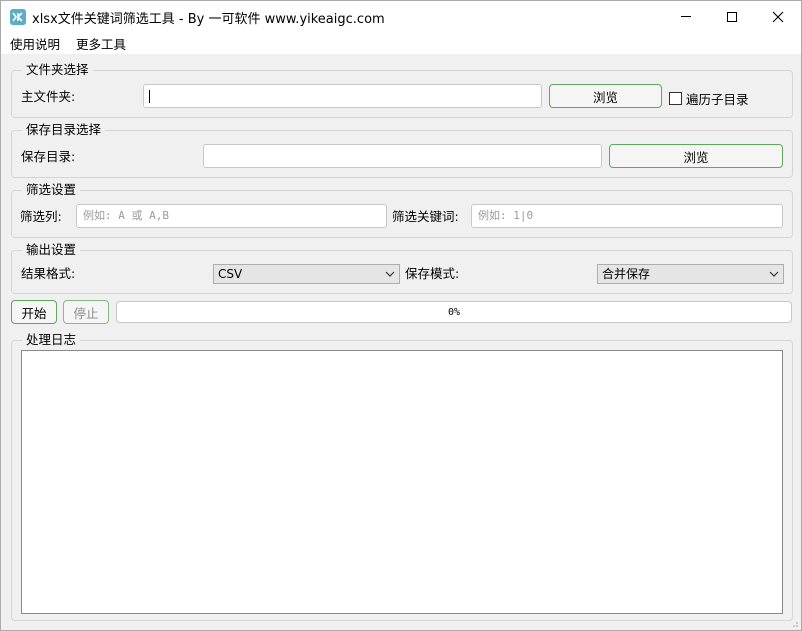 The height and width of the screenshot is (631, 802). I want to click on close-button, so click(778, 16).